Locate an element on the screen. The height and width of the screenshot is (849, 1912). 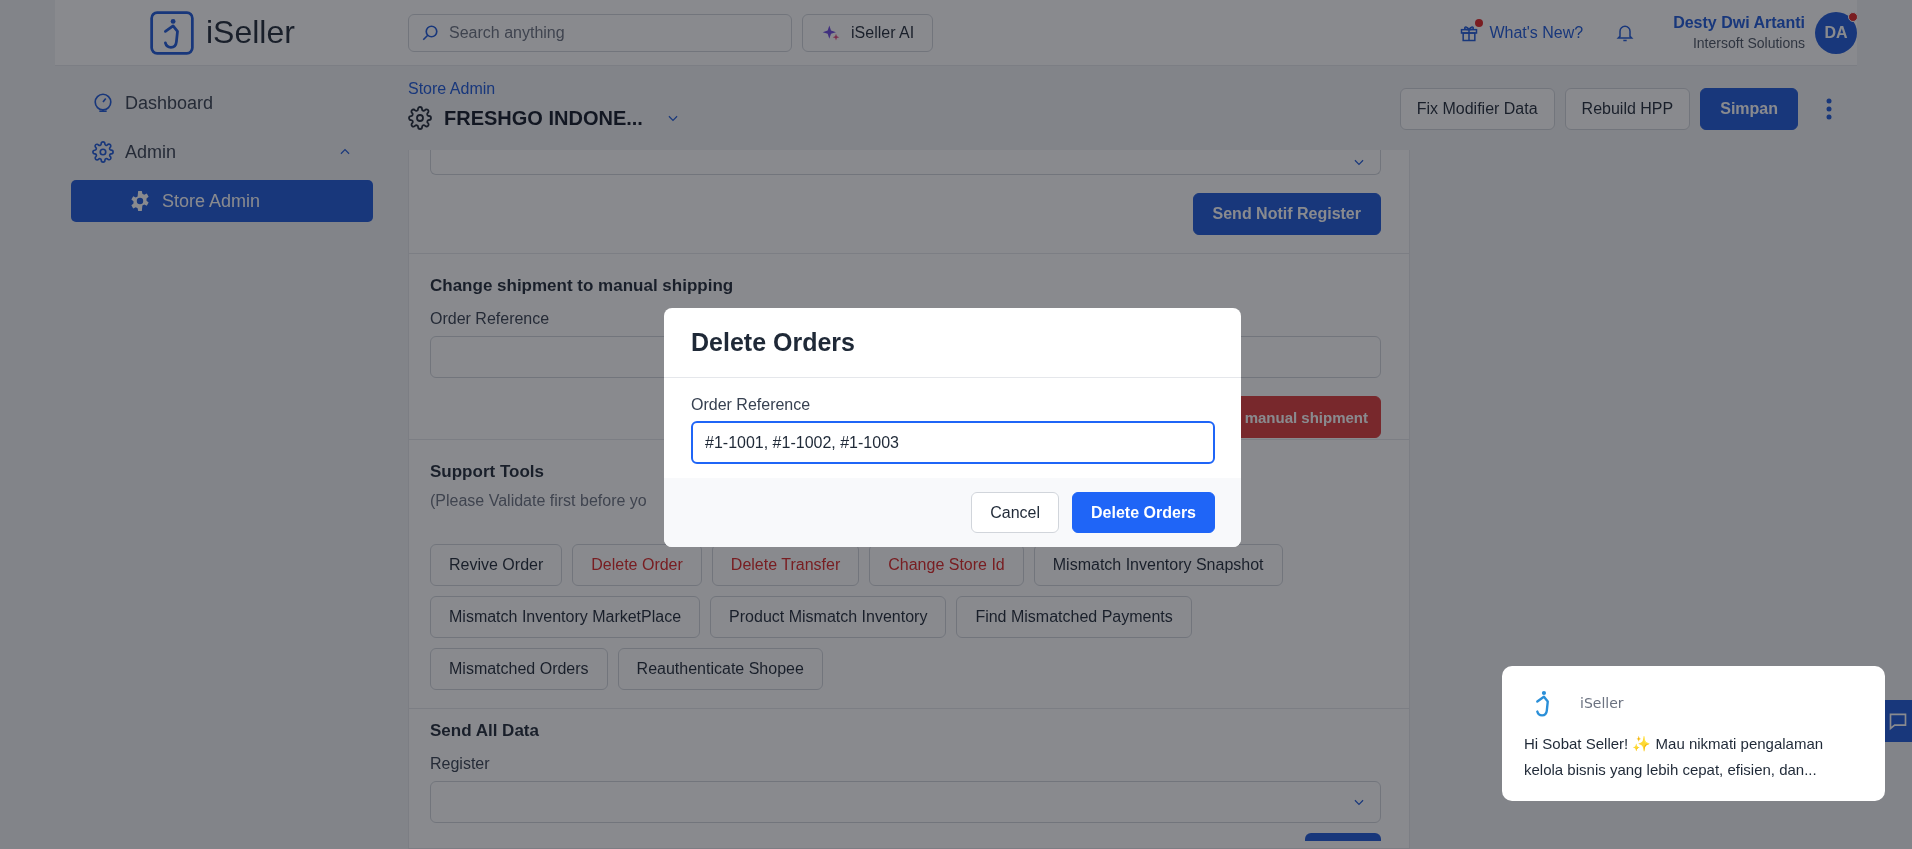
delete-button: Delete Orders is located at coordinates (1143, 512).